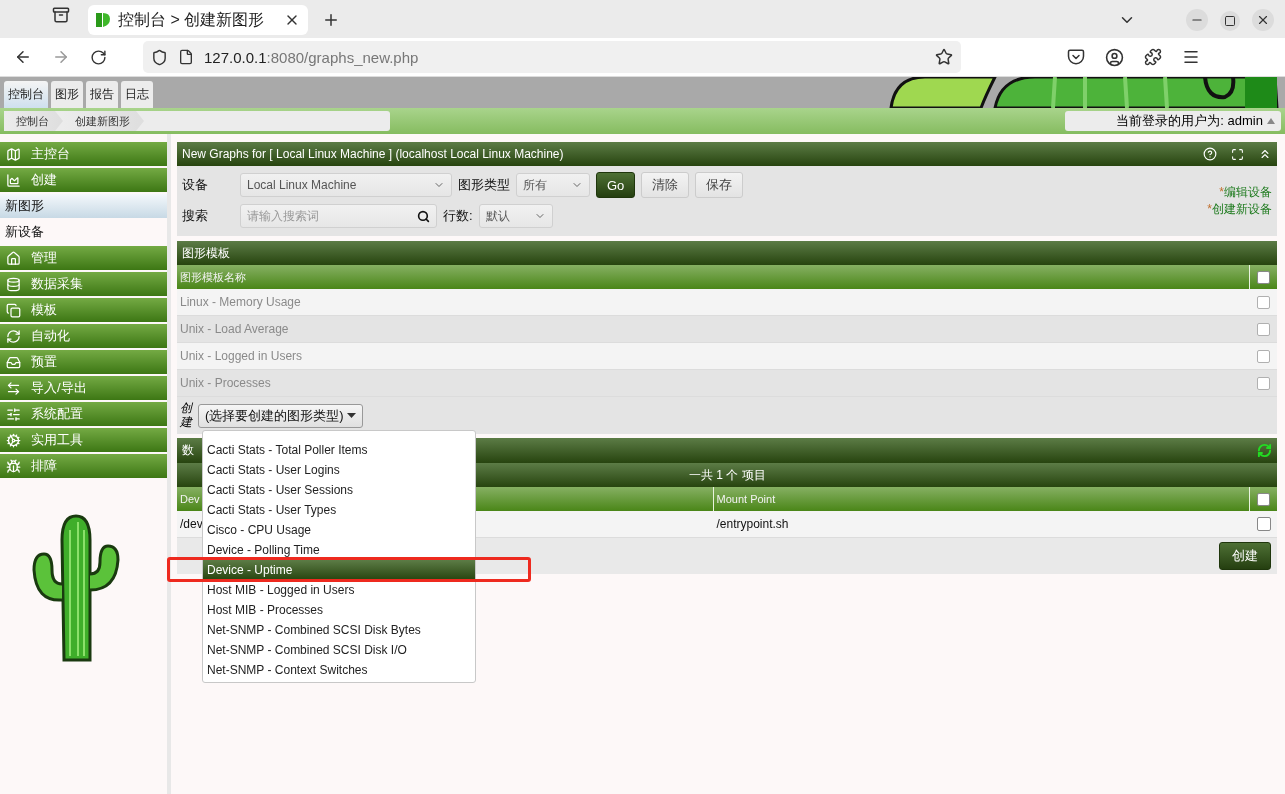  What do you see at coordinates (206, 253) in the screenshot?
I see `section-title: 图形模板` at bounding box center [206, 253].